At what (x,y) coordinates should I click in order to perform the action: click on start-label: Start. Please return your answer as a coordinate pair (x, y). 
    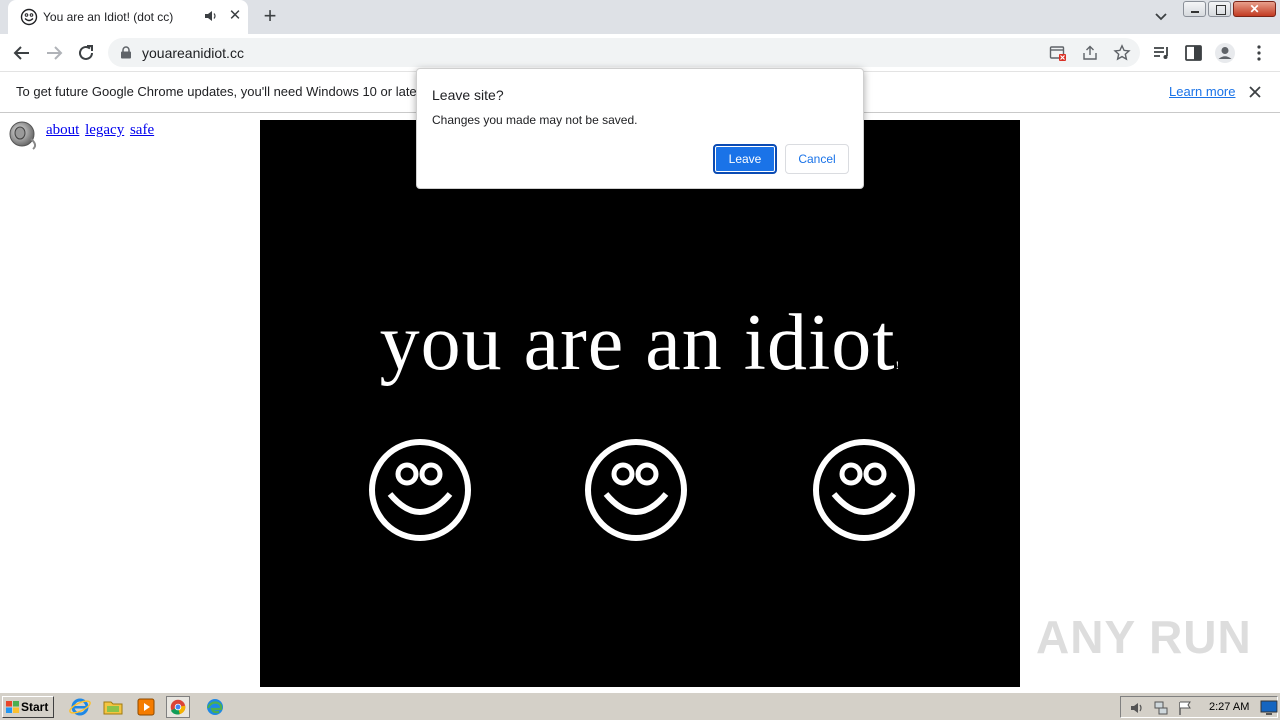
    Looking at the image, I should click on (35, 707).